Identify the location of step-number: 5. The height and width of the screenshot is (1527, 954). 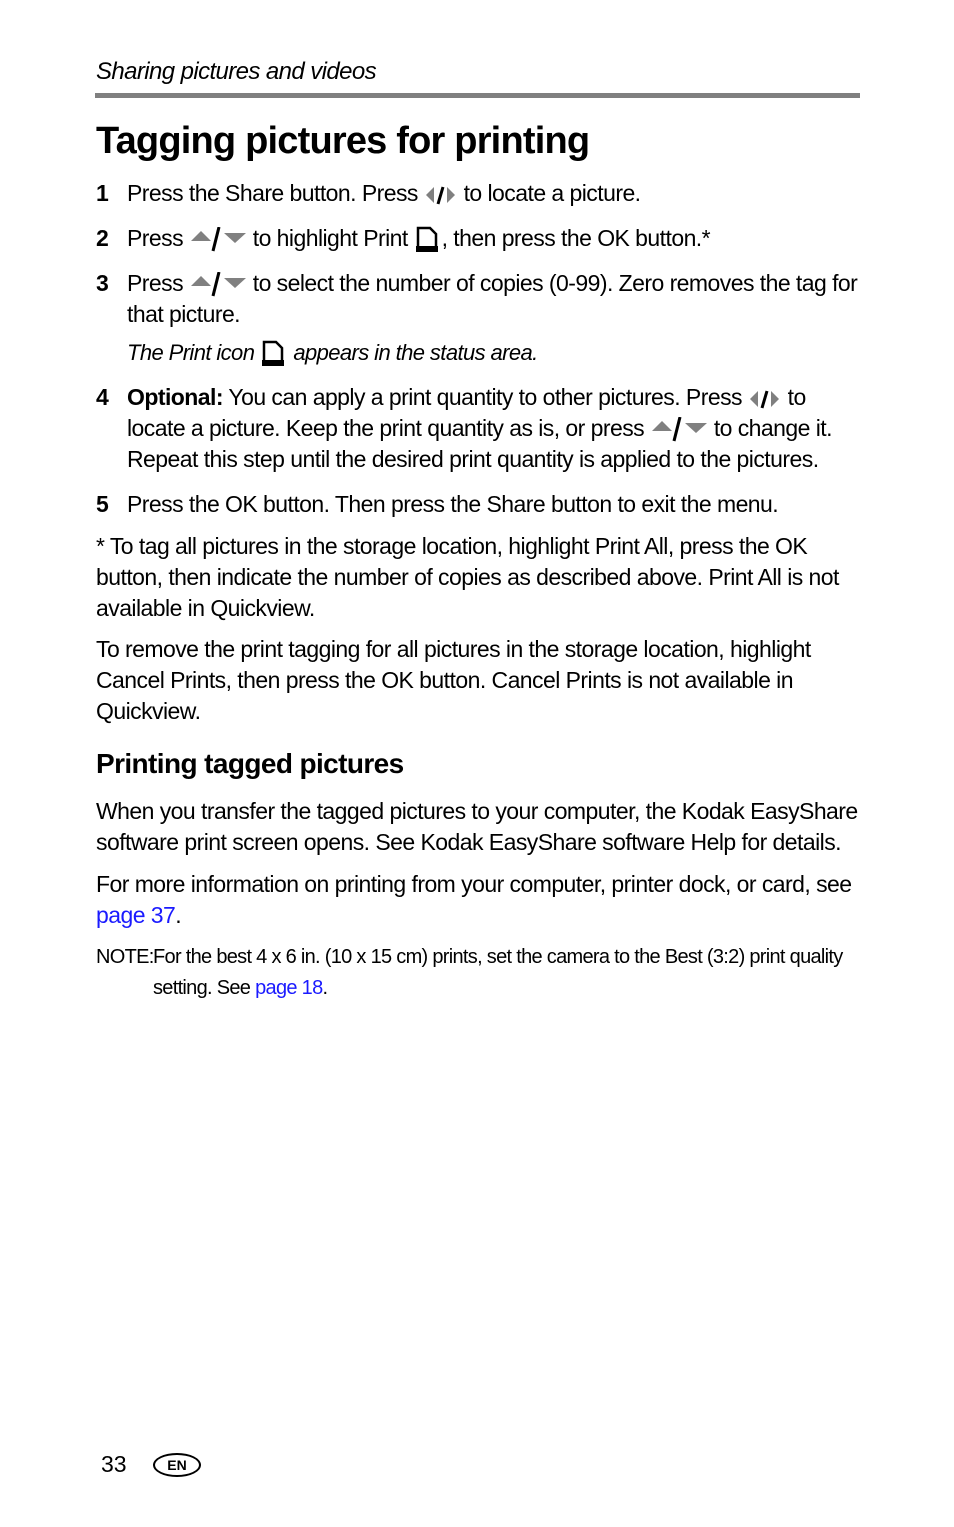
(102, 504).